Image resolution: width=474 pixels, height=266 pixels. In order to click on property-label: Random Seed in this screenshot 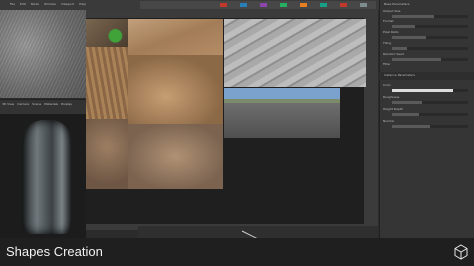, I will do `click(393, 54)`.